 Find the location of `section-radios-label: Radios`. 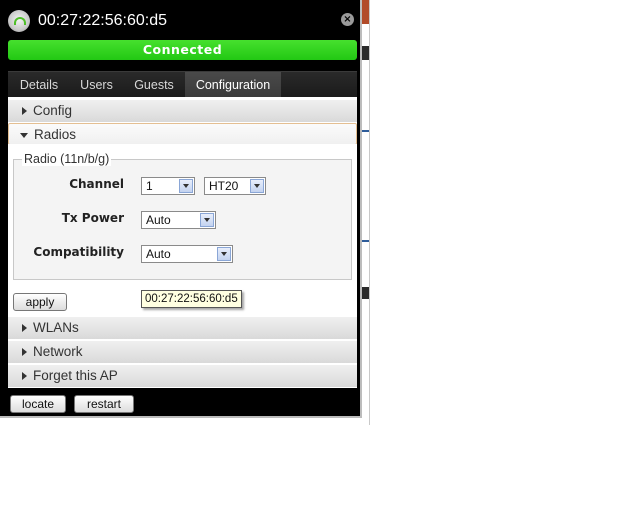

section-radios-label: Radios is located at coordinates (55, 134).